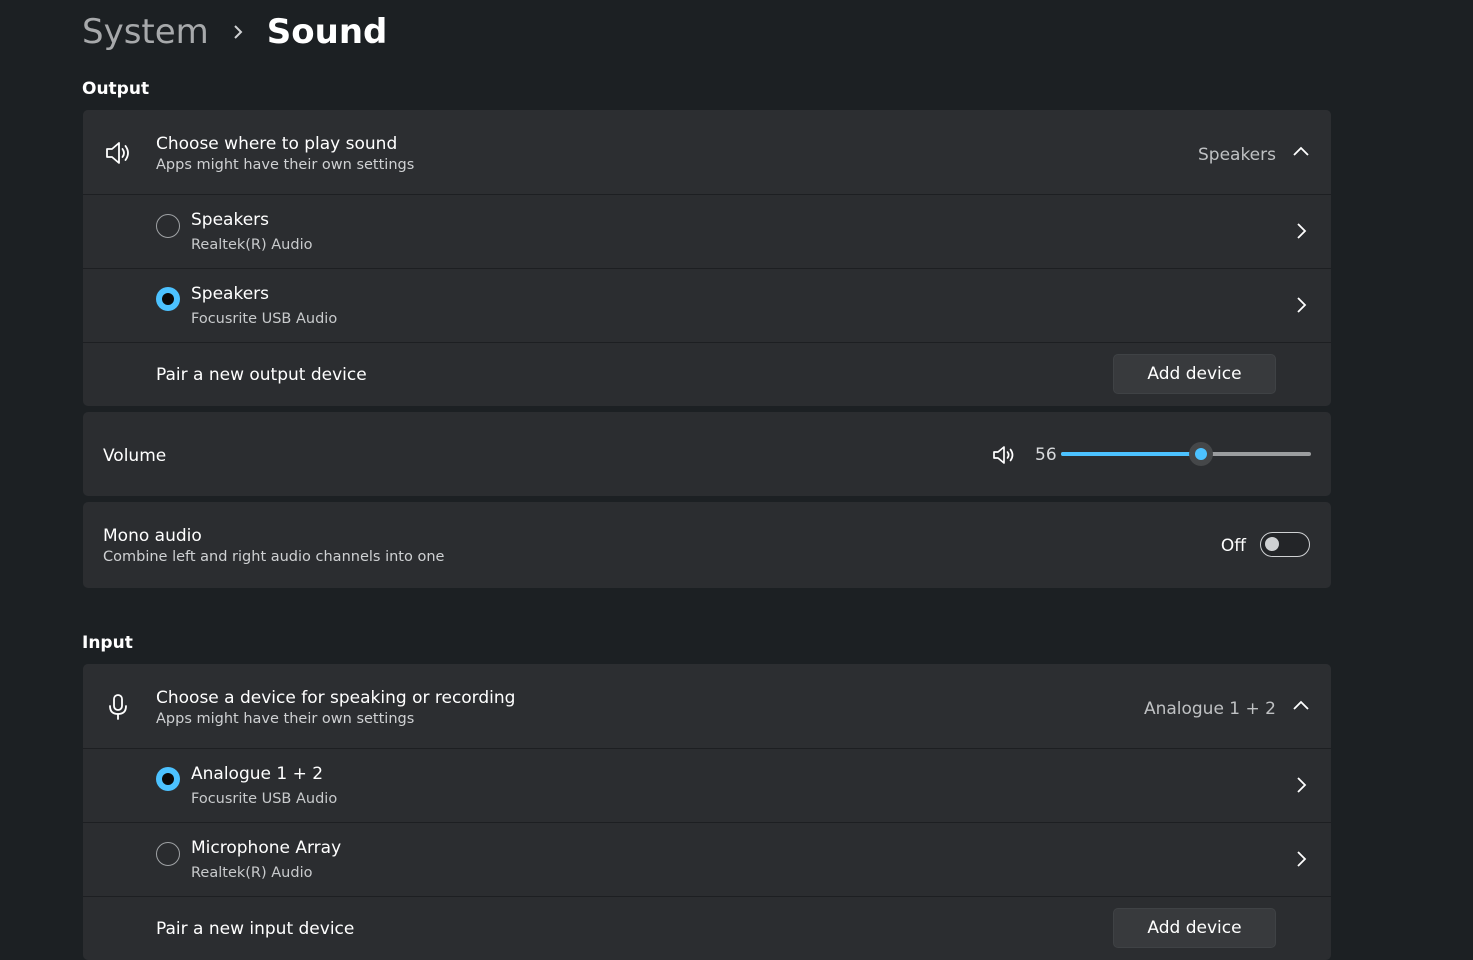 This screenshot has height=960, width=1473. Describe the element at coordinates (707, 454) in the screenshot. I see `volume-card: Volume 56` at that location.